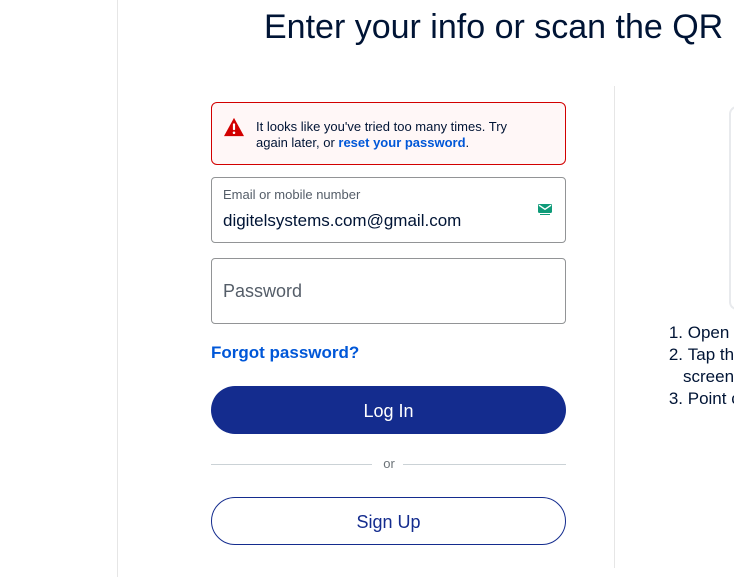 The width and height of the screenshot is (734, 577). I want to click on step-number-3: 3., so click(675, 398).